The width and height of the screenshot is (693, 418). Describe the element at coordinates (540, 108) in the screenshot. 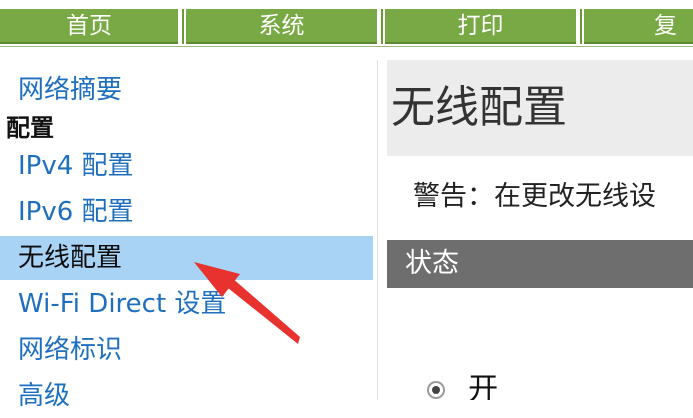

I see `page-title: 无线配置` at that location.